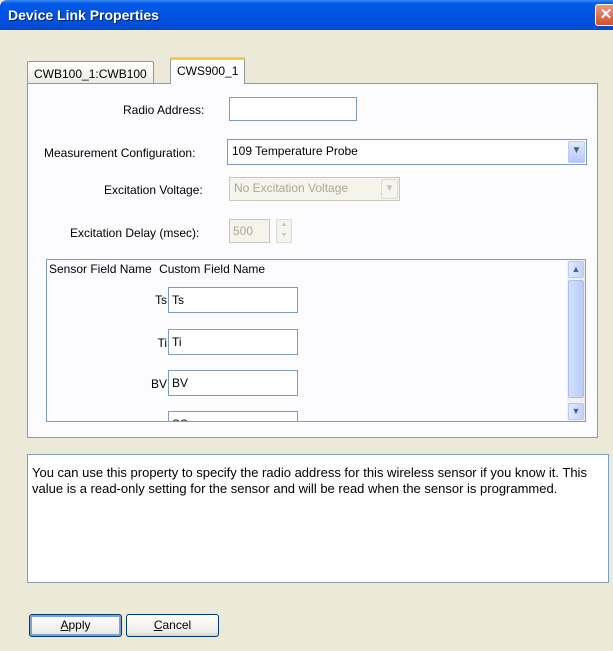 The image size is (613, 651). I want to click on radio-address-label: Radio Address:, so click(164, 110).